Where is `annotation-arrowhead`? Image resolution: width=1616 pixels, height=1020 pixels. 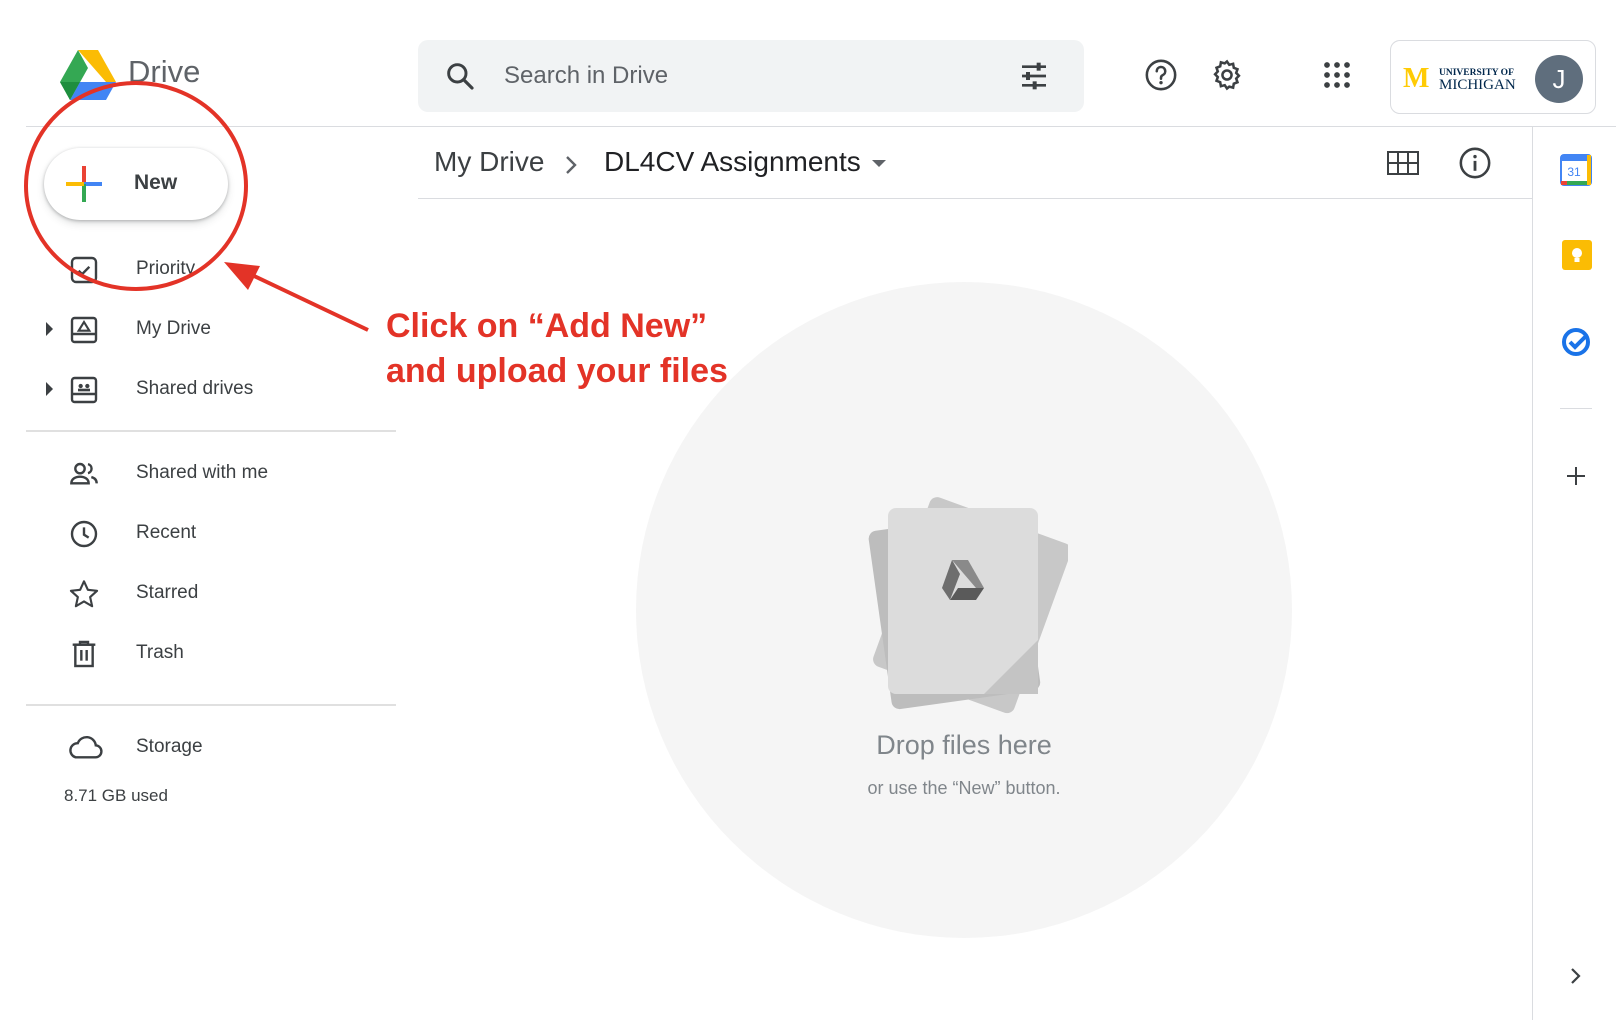
annotation-arrowhead is located at coordinates (242, 276).